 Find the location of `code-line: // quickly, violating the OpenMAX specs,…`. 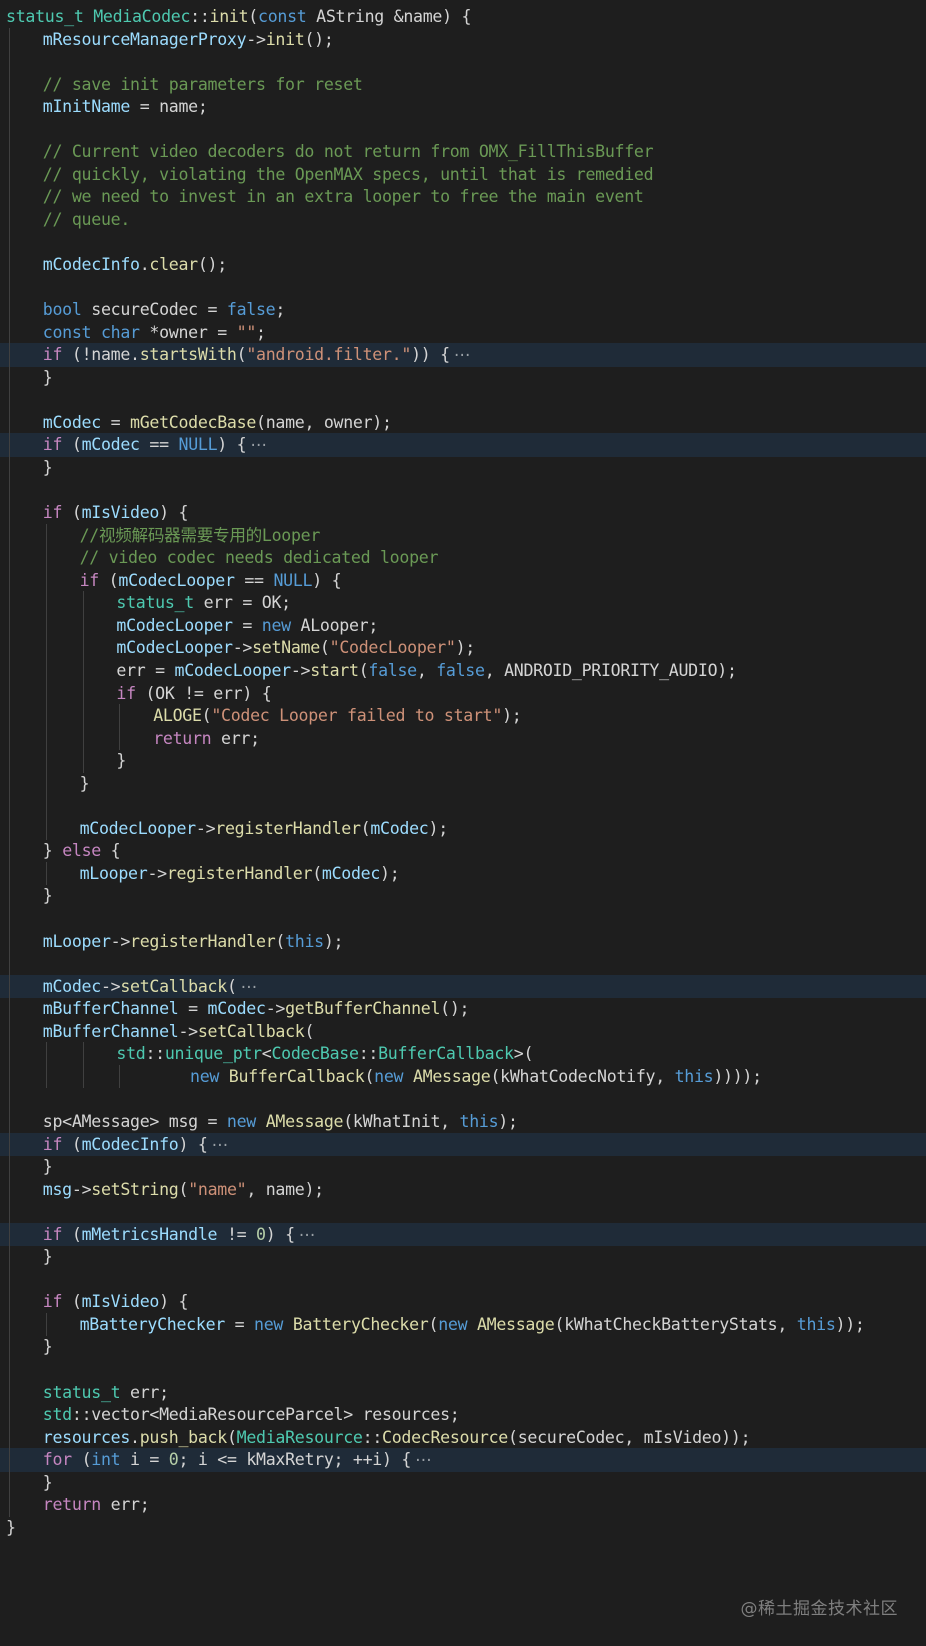

code-line: // quickly, violating the OpenMAX specs,… is located at coordinates (463, 174).